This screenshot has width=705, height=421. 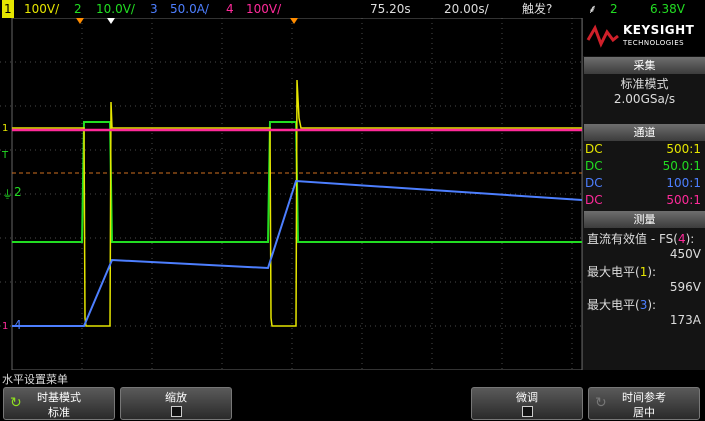 I want to click on time-reference-softkey: ↻ 时间参考 居中, so click(x=644, y=403).